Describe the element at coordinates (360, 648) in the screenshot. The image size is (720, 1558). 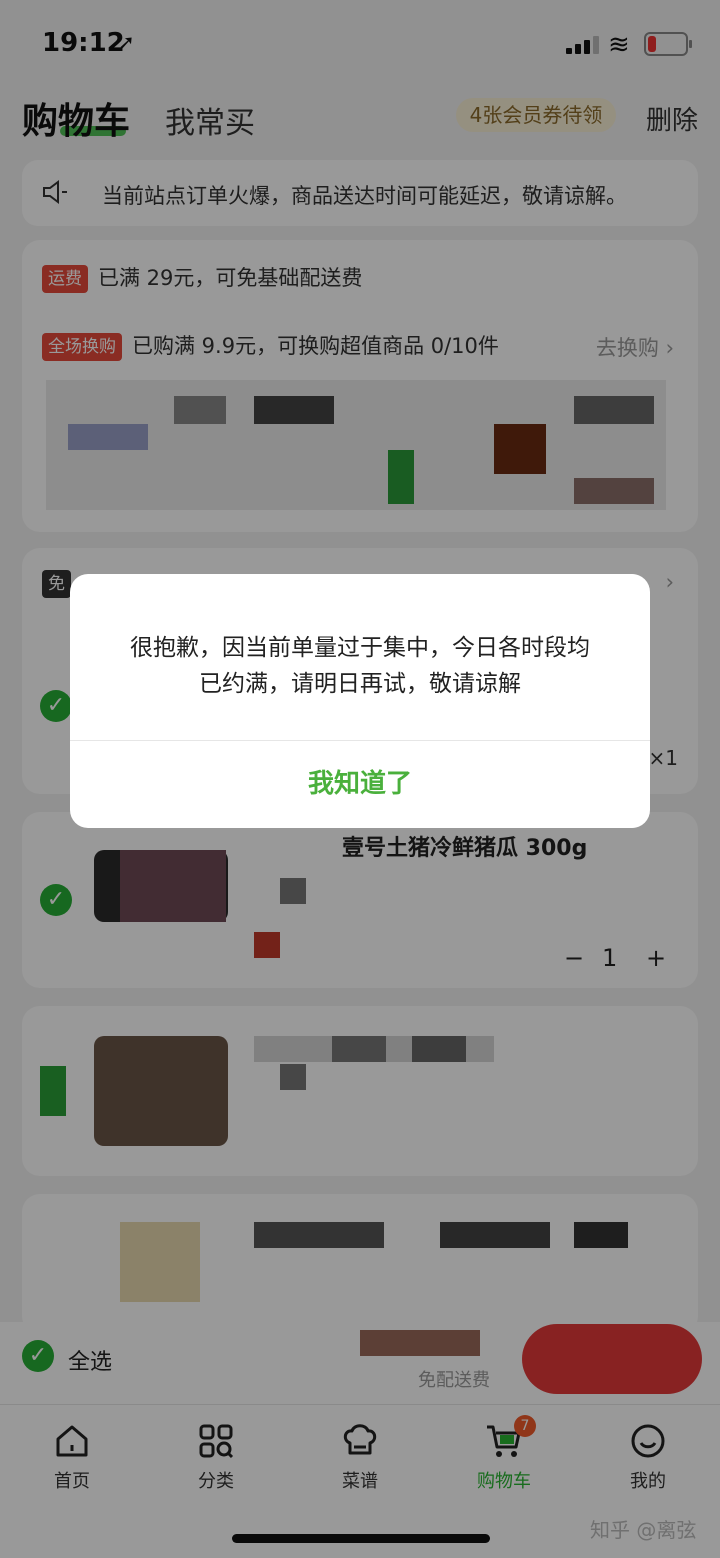
I see `dialog-message-line1: 很抱歉，因当前单量过于集中，今日各时段均` at that location.